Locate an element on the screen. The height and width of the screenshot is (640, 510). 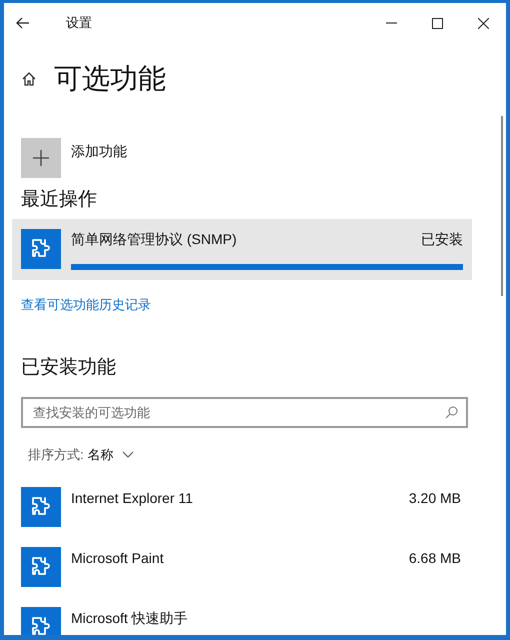
page-title: 可选功能 is located at coordinates (110, 79).